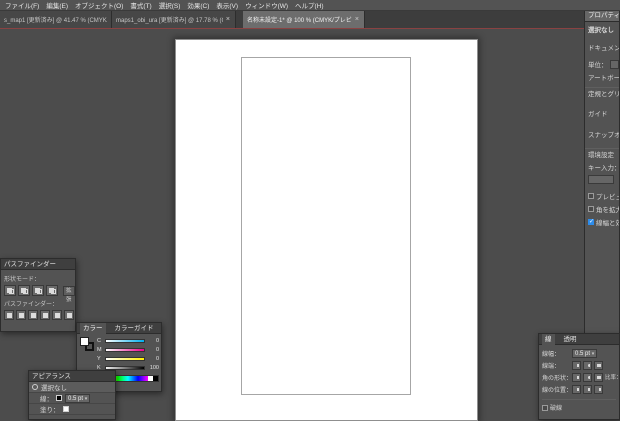 The width and height of the screenshot is (620, 421). I want to click on outline-icon, so click(57, 315).